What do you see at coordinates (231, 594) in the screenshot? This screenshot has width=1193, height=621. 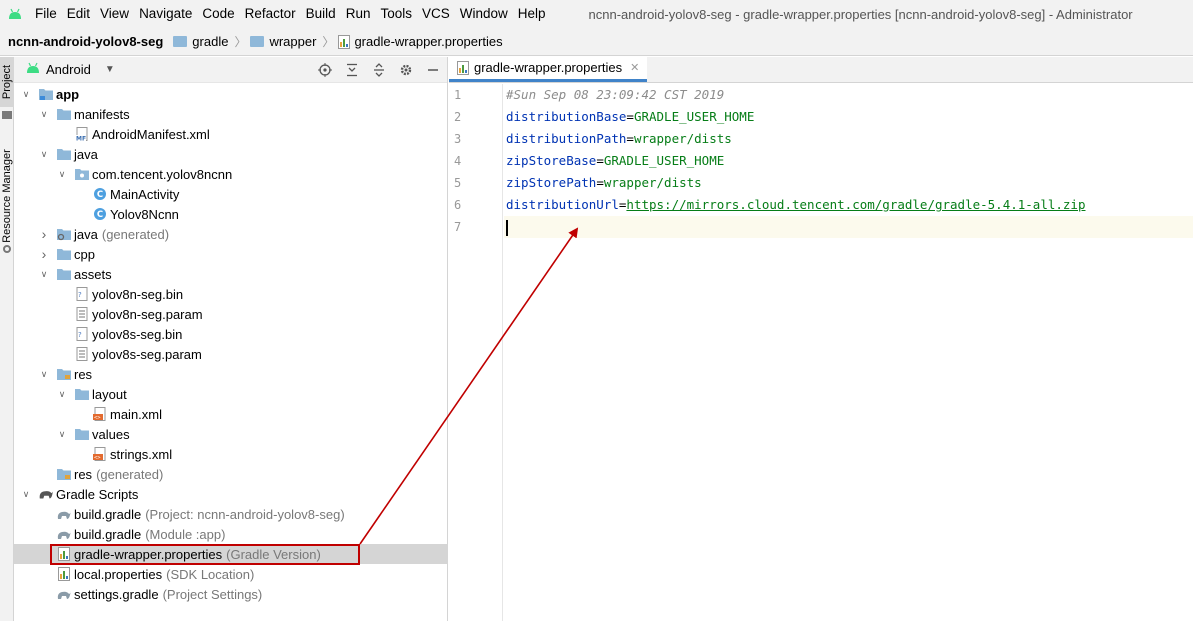 I see `tree-item: settings.gradle (Project Settings)` at bounding box center [231, 594].